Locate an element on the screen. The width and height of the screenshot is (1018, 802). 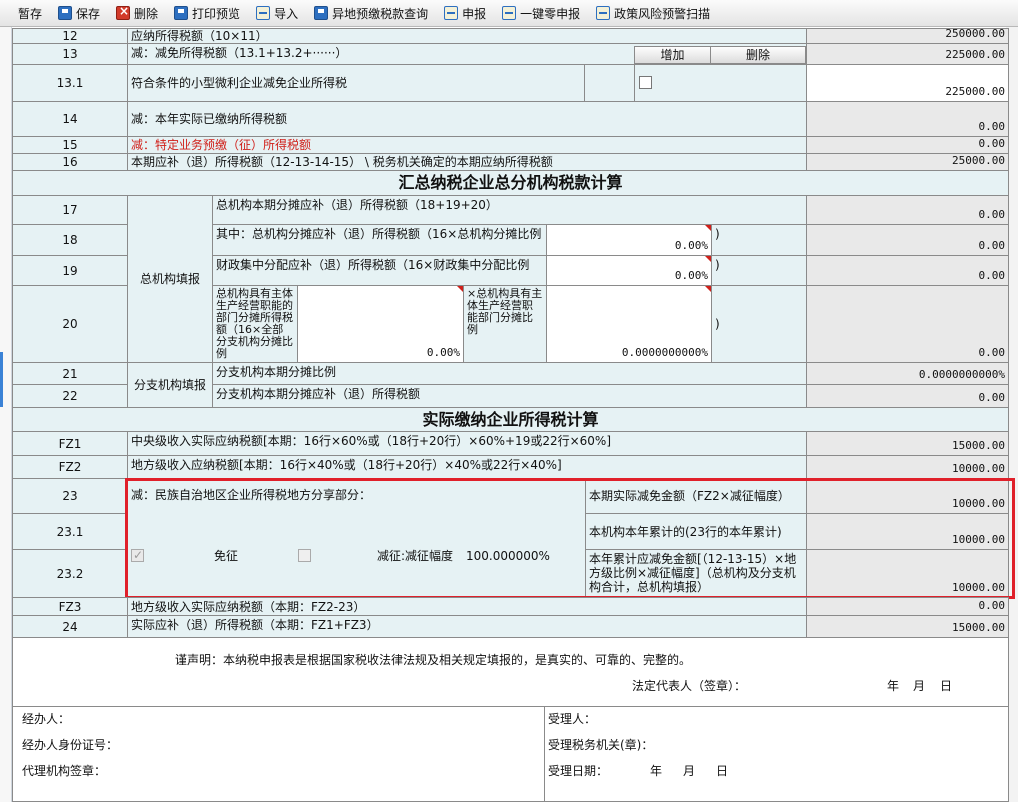
row-24-value: 15000.00 is located at coordinates (907, 626).